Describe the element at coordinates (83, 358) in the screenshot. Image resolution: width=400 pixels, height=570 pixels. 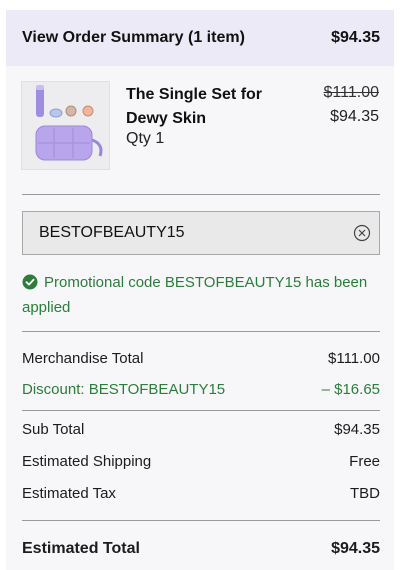
I see `merchandise-total-label: Merchandise Total` at that location.